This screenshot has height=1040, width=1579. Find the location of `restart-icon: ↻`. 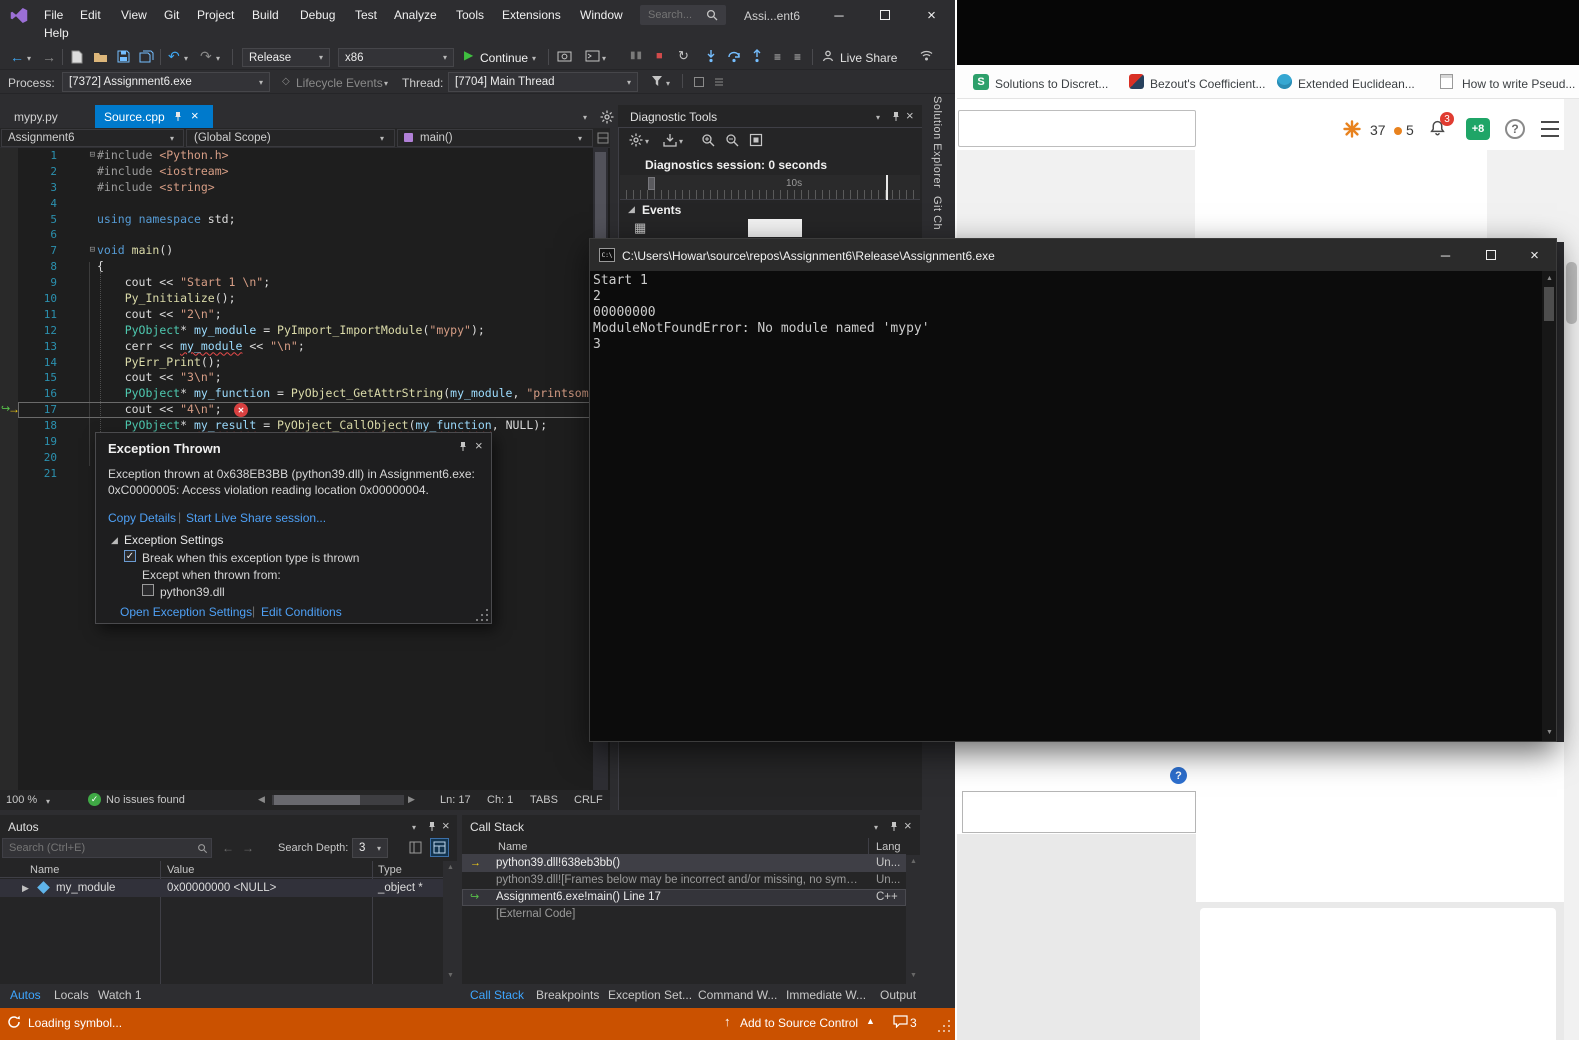

restart-icon: ↻ is located at coordinates (683, 56).